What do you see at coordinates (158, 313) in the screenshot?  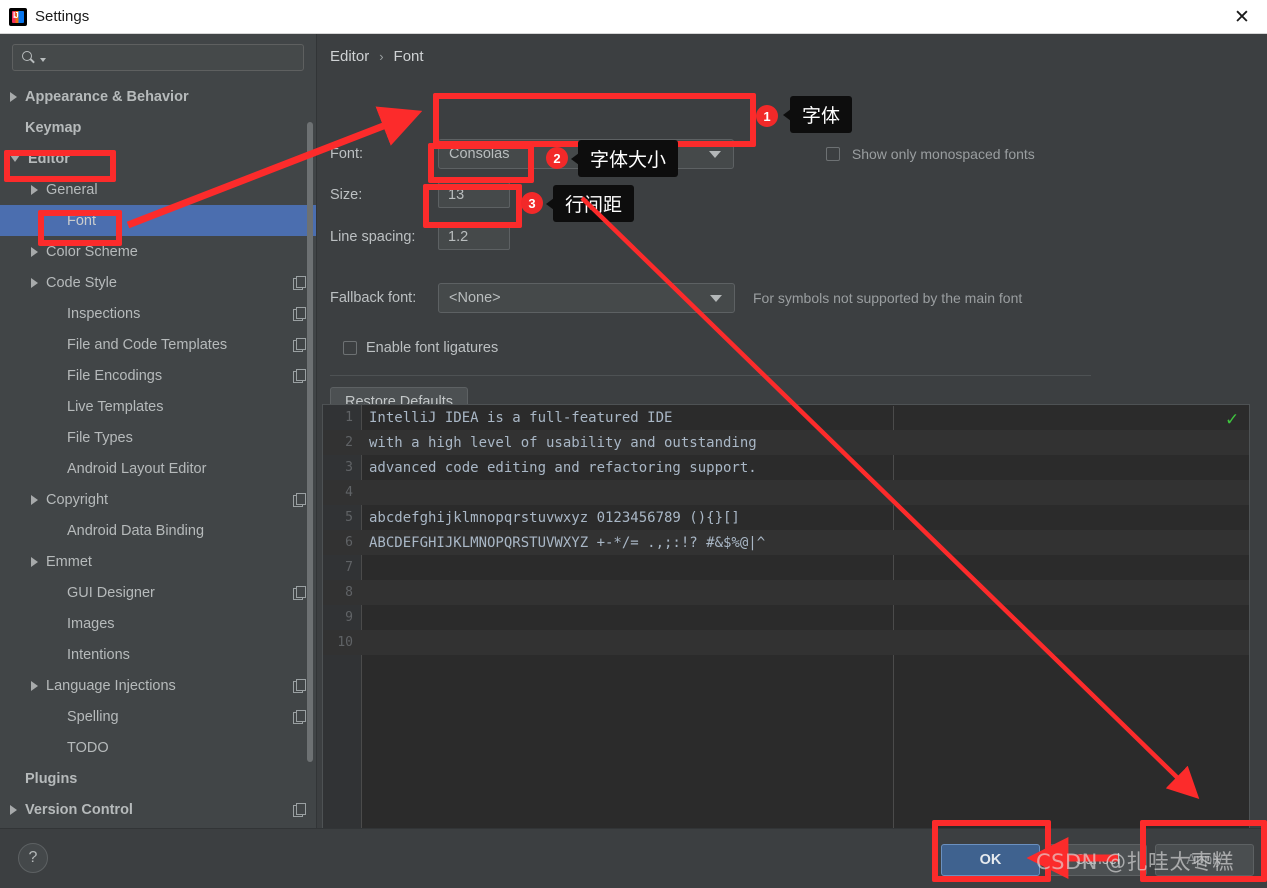 I see `sidebar-item-inspections: Inspections` at bounding box center [158, 313].